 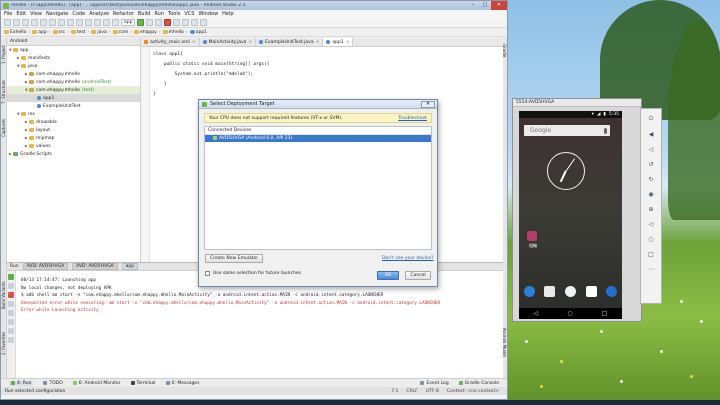 What do you see at coordinates (318, 138) in the screenshot?
I see `device-row: AVD5HVGA (Android 6.0, API 23)` at bounding box center [318, 138].